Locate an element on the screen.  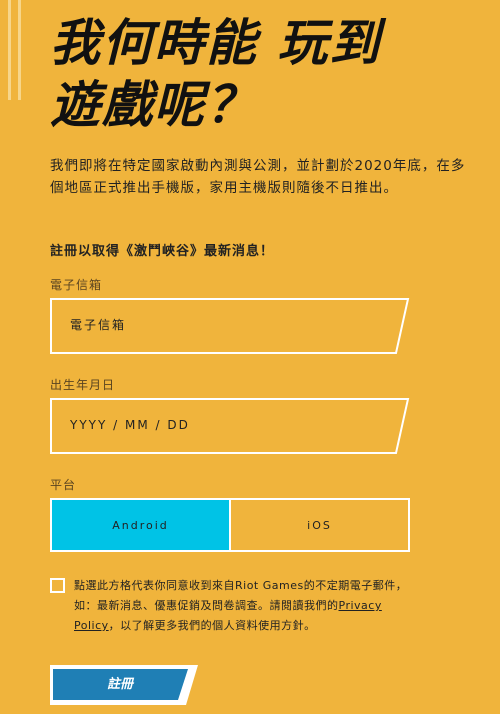
birthdate-field: YYYY / MM / DD is located at coordinates (230, 426).